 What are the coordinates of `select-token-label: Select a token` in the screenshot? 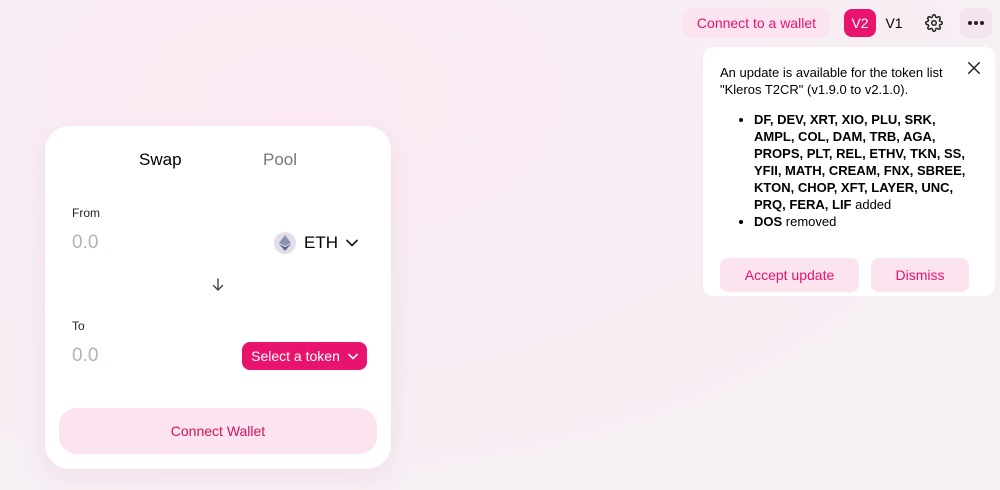 It's located at (295, 356).